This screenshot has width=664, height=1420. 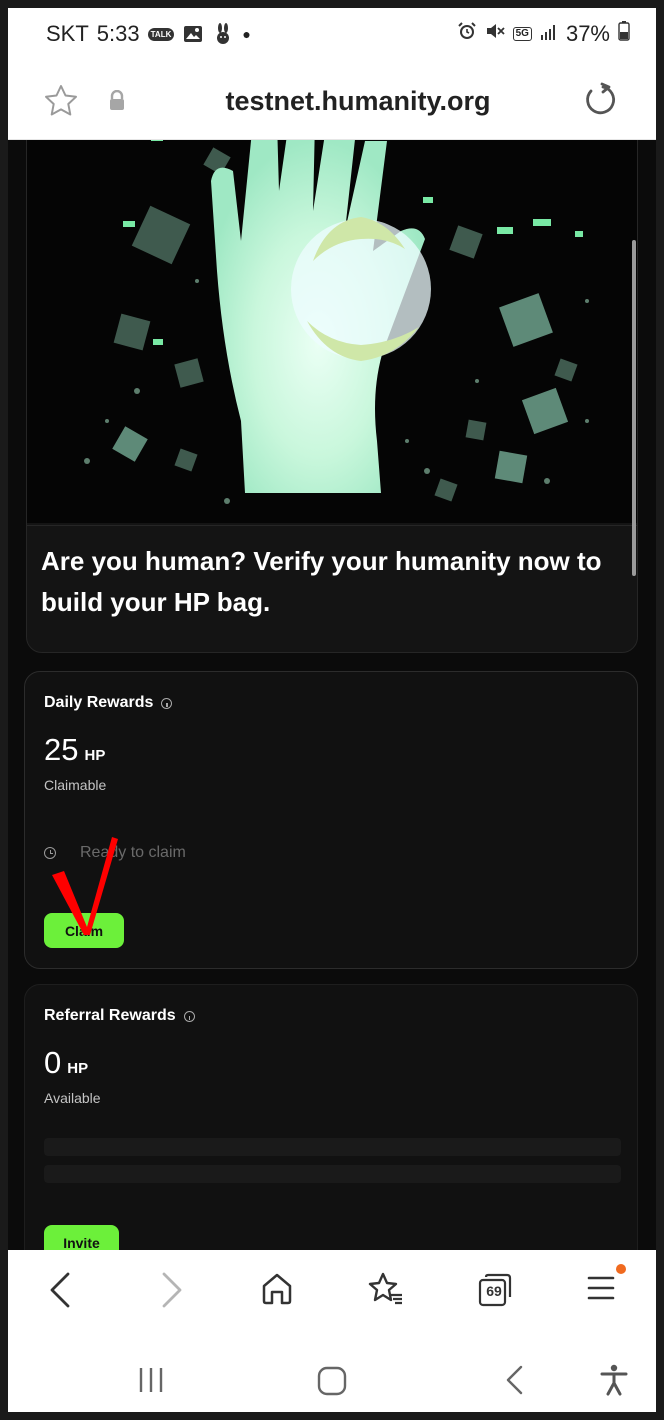 What do you see at coordinates (78, 1068) in the screenshot?
I see `referral-rewards-unit: HP` at bounding box center [78, 1068].